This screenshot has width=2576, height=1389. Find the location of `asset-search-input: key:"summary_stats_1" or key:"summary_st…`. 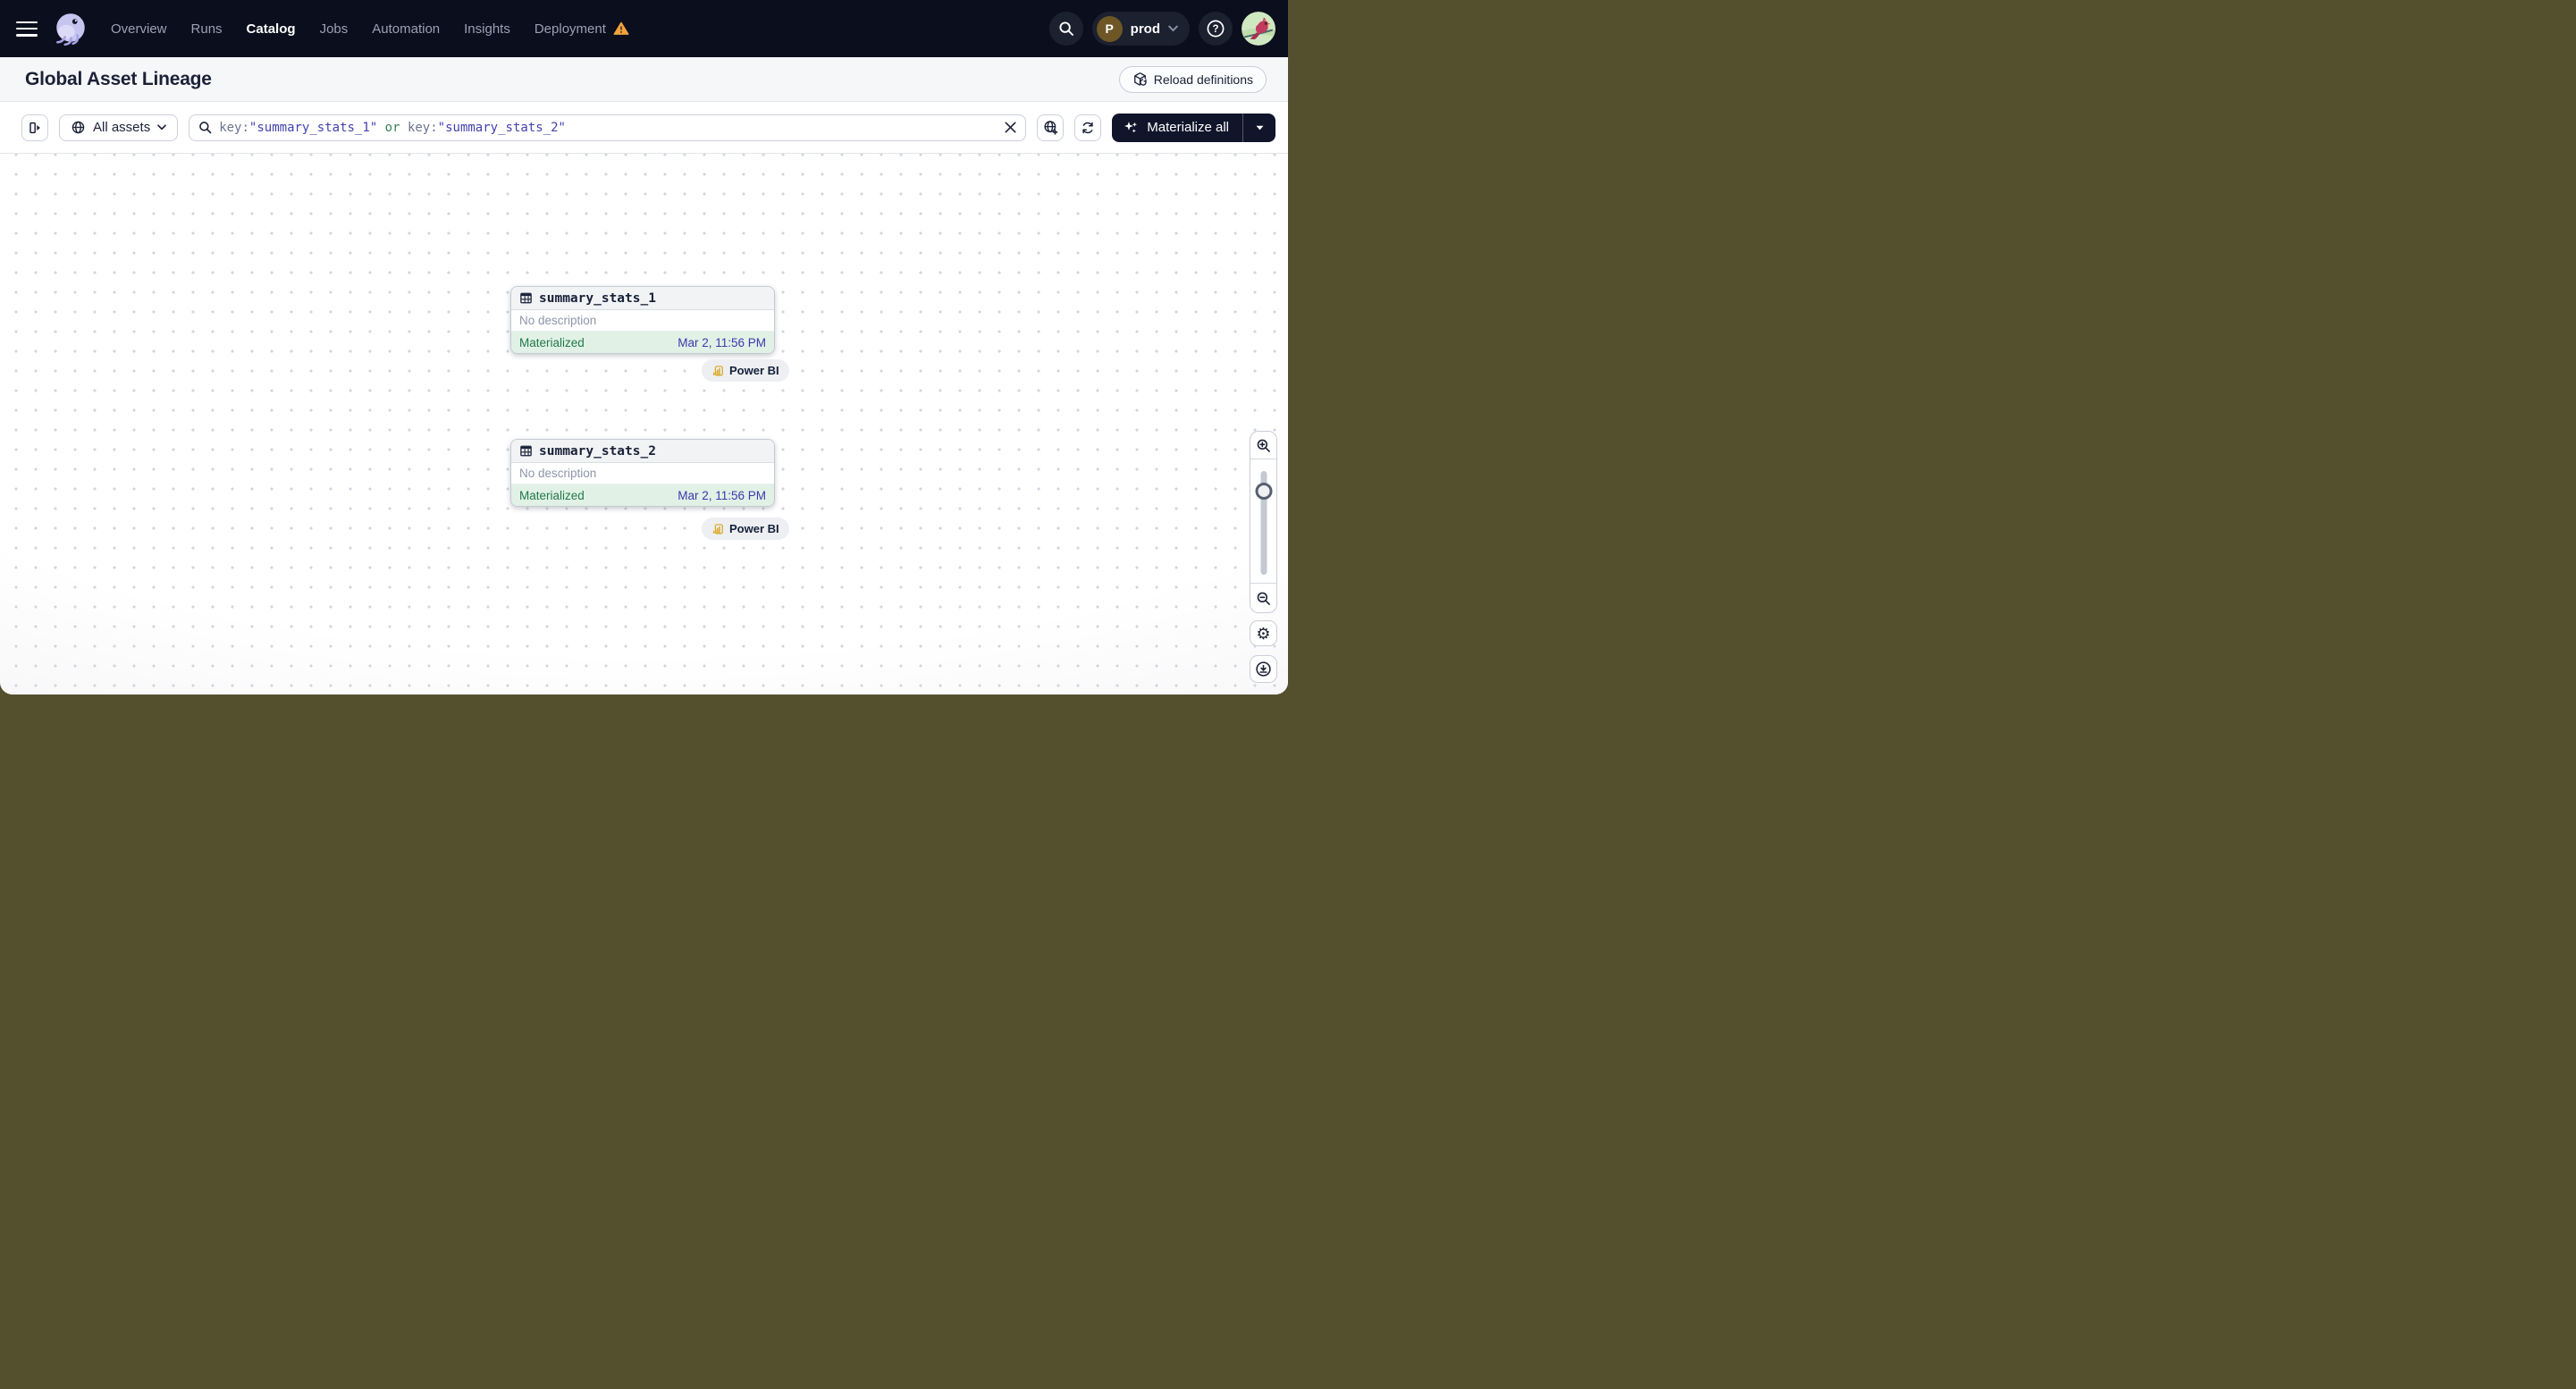

asset-search-input: key:"summary_stats_1" or key:"summary_st… is located at coordinates (608, 127).